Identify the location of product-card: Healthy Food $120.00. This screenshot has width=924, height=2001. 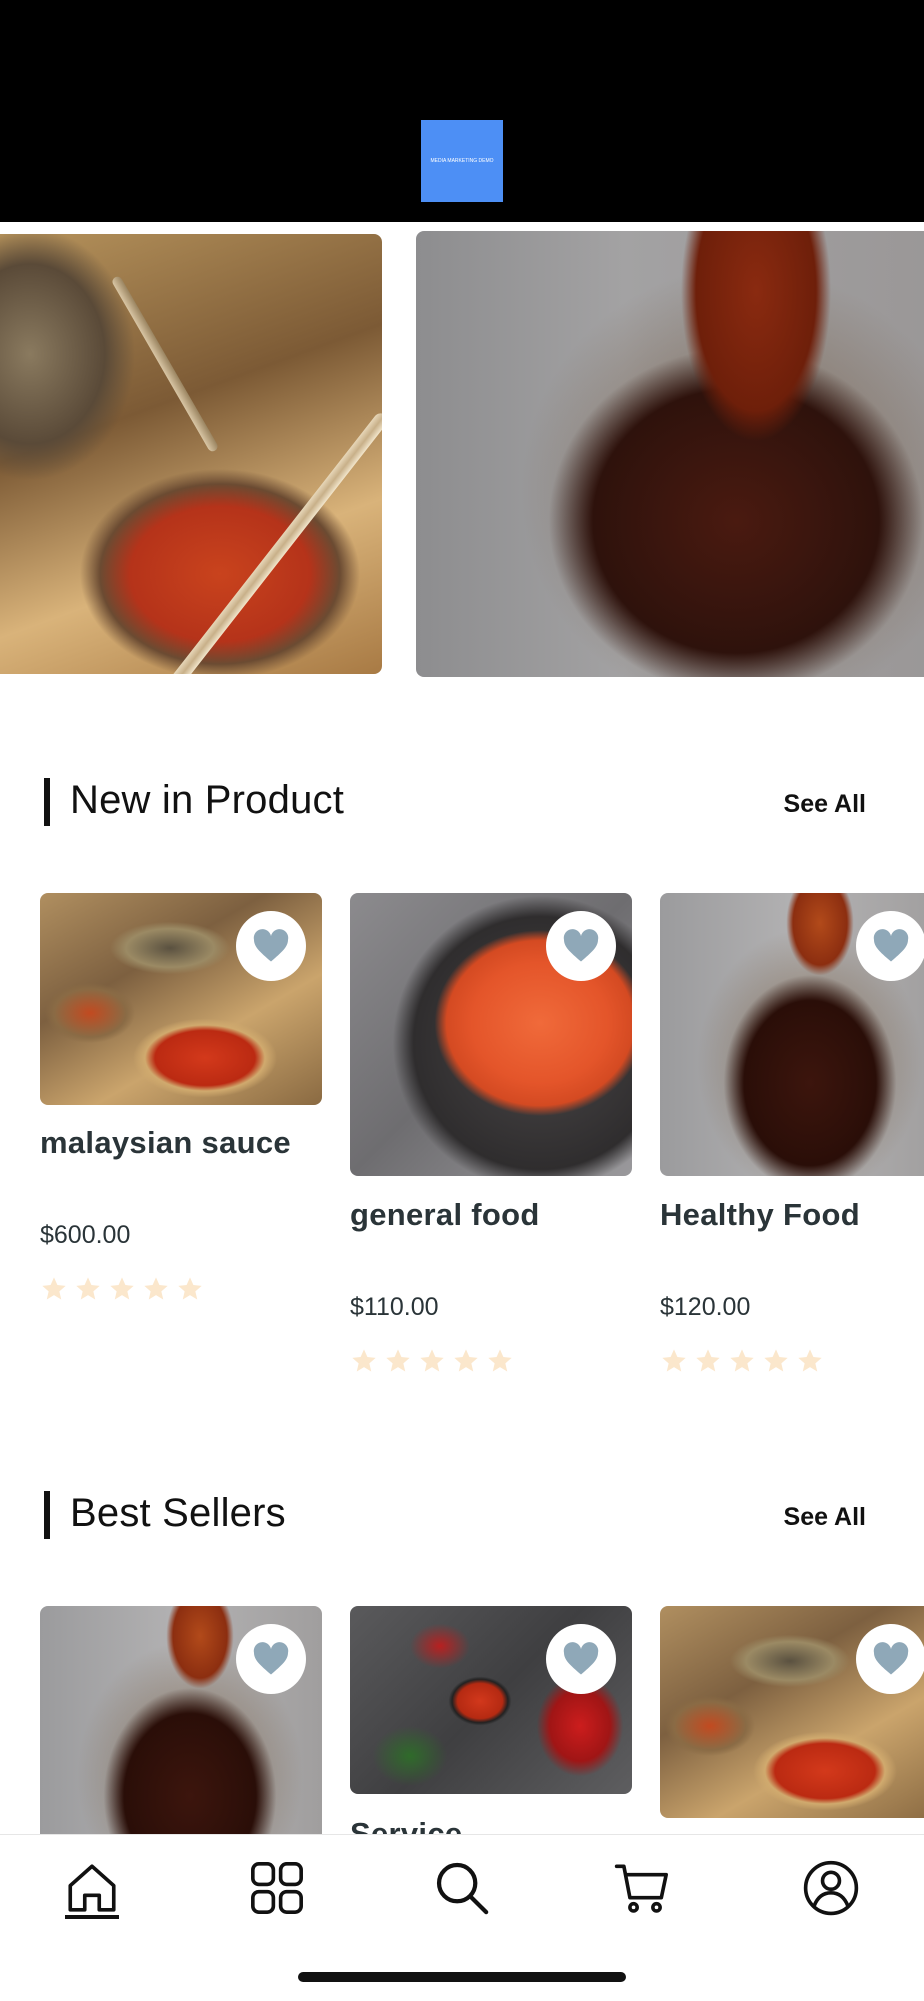
(792, 1138).